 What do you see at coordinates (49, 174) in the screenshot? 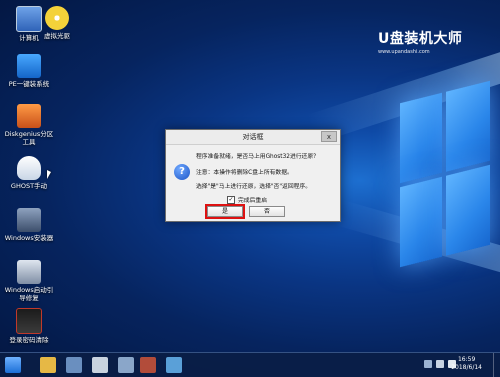
I see `mouse-cursor-icon` at bounding box center [49, 174].